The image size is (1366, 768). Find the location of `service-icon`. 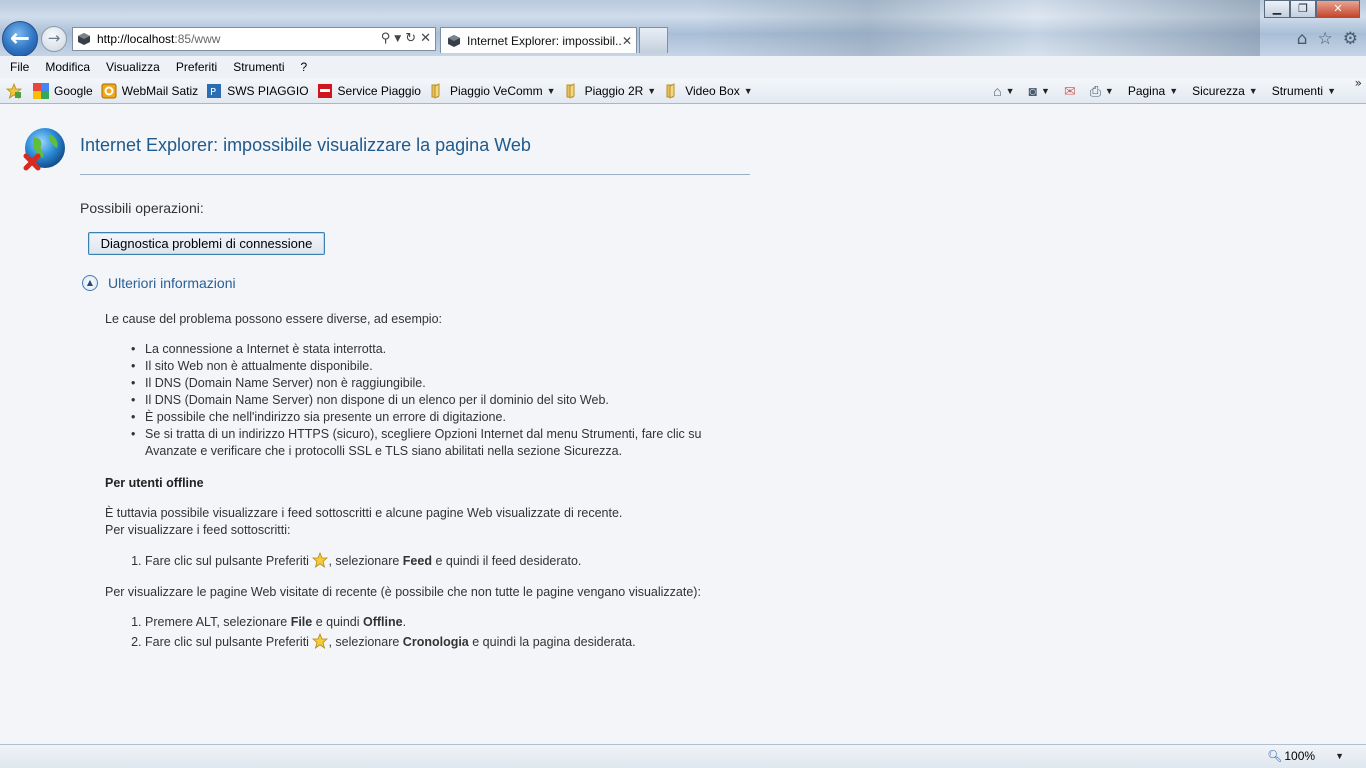

service-icon is located at coordinates (324, 90).